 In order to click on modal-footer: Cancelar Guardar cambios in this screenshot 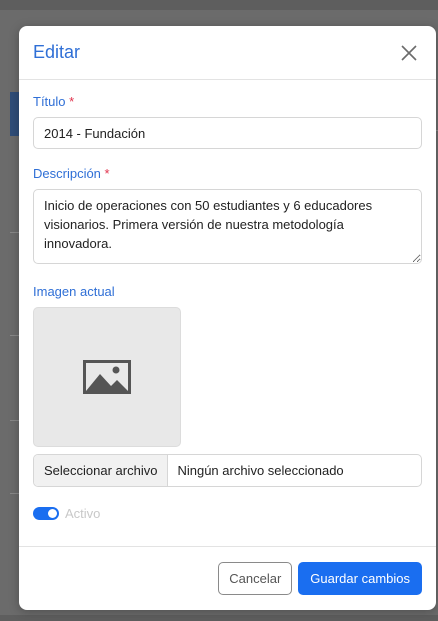, I will do `click(227, 578)`.